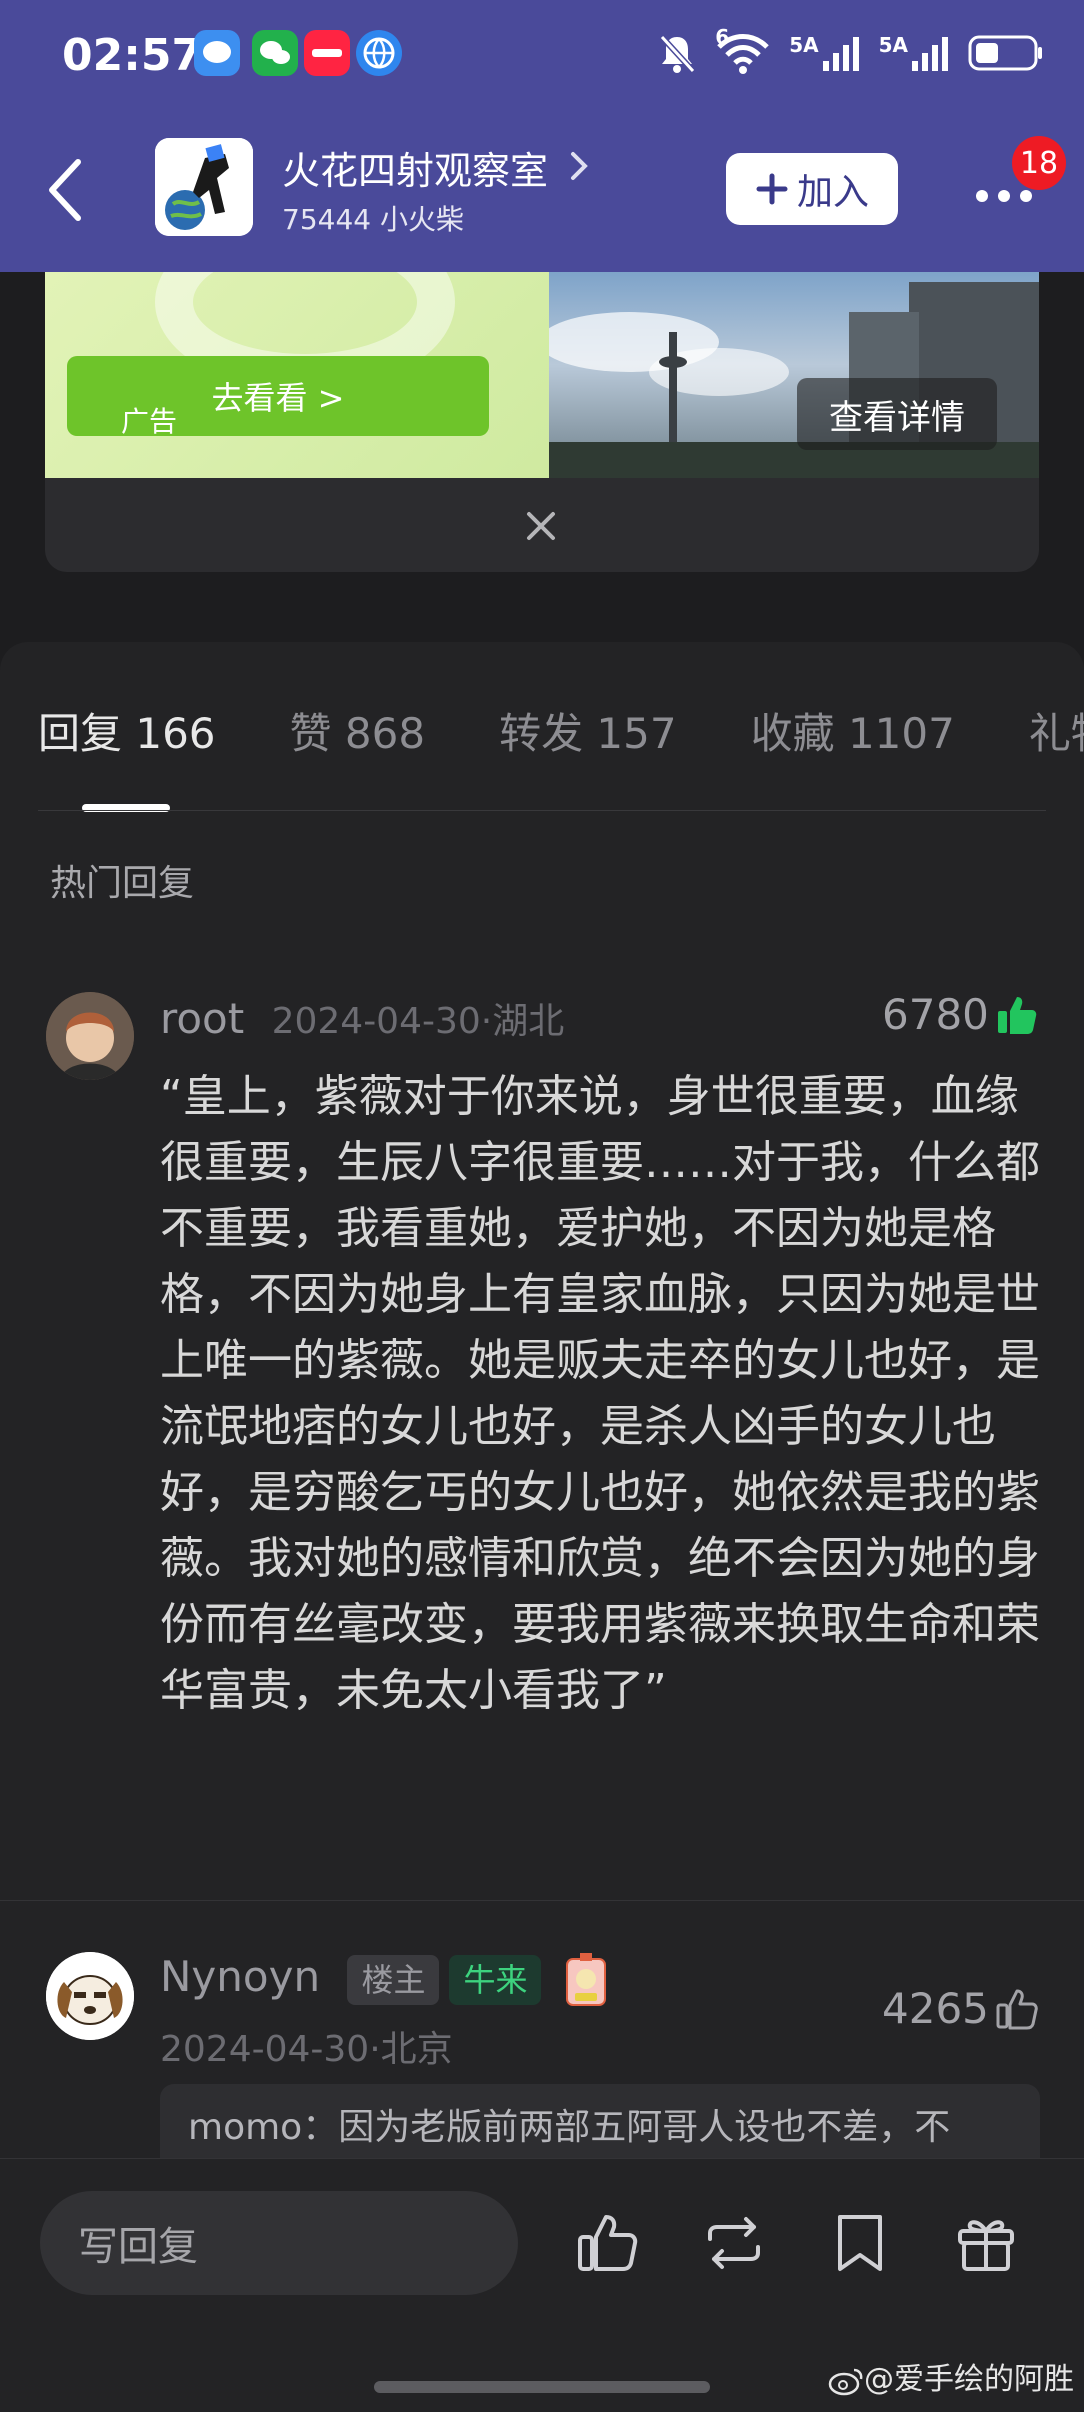 The width and height of the screenshot is (1084, 2412). What do you see at coordinates (586, 1979) in the screenshot?
I see `medal-icon` at bounding box center [586, 1979].